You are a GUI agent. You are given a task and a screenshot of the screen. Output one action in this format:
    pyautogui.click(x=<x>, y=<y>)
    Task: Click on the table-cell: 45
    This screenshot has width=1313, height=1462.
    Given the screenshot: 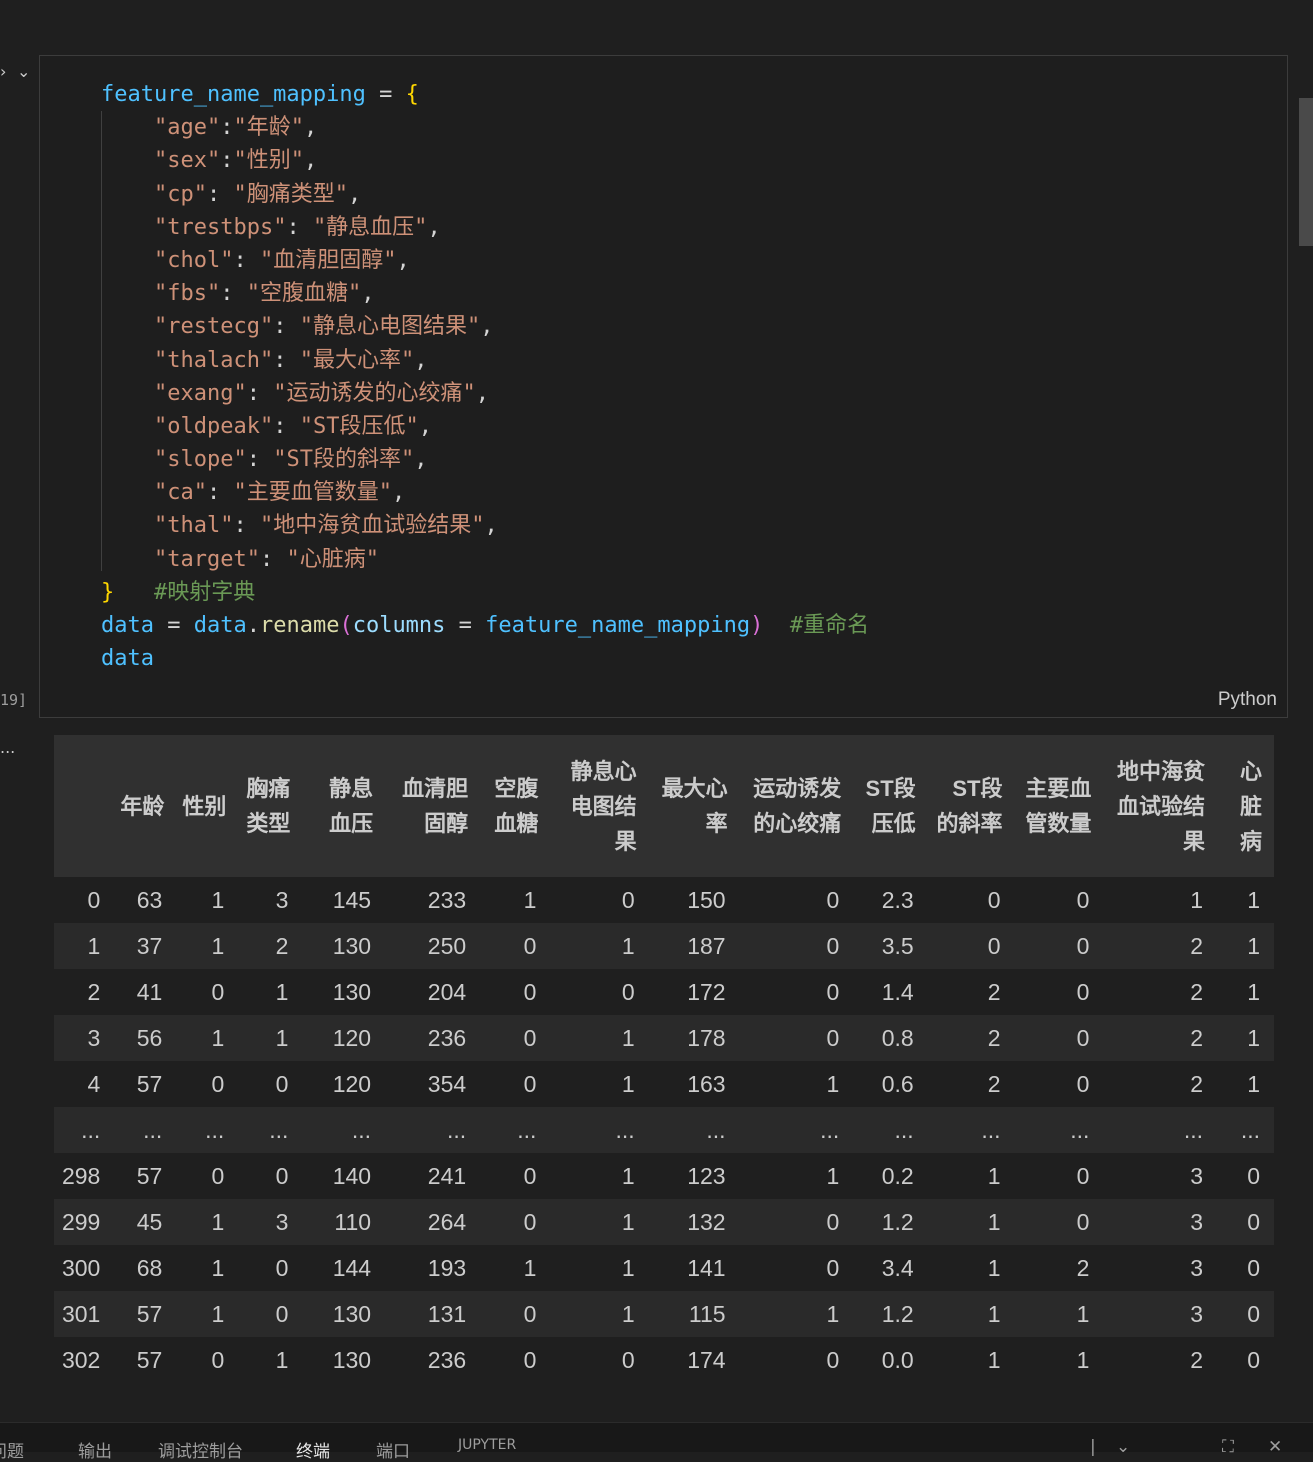 What is the action you would take?
    pyautogui.click(x=145, y=1222)
    